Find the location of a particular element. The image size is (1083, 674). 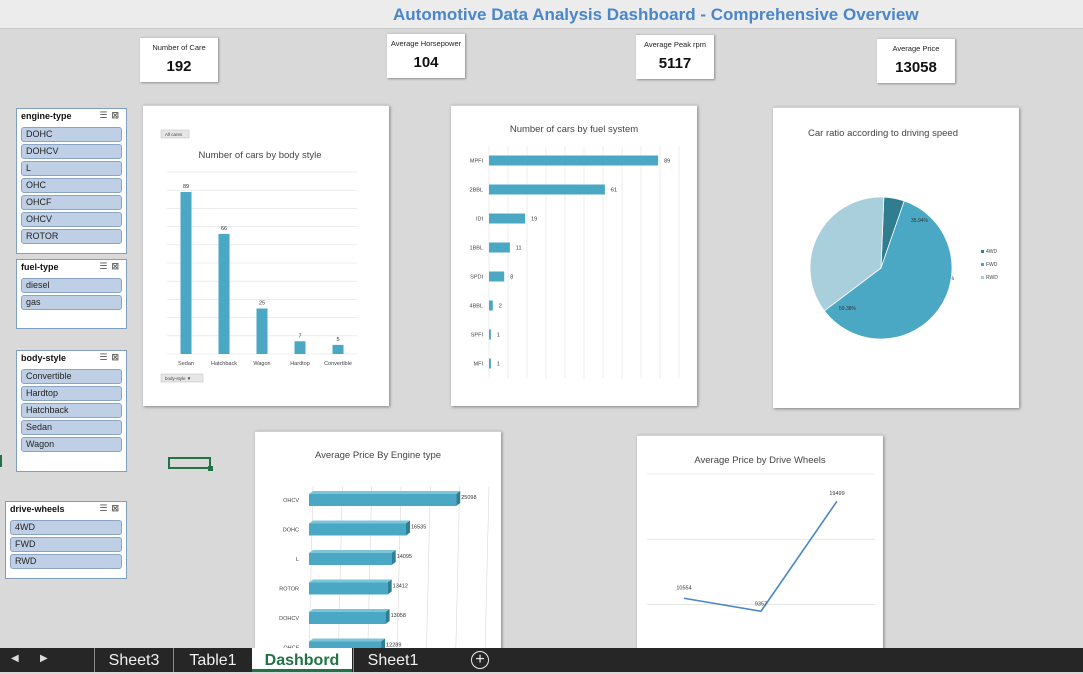

data-label: 14095 is located at coordinates (404, 557).